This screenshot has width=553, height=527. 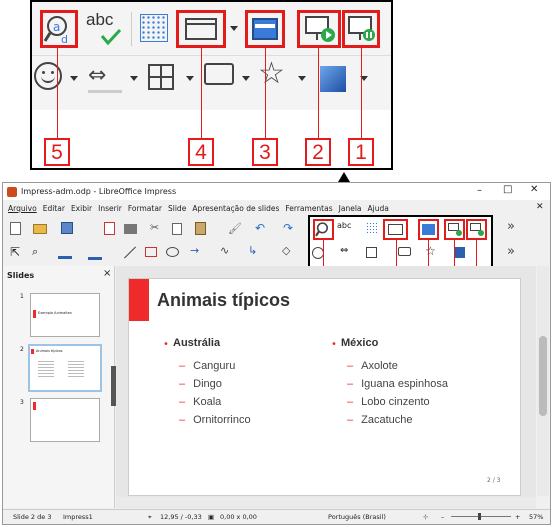 I want to click on status-language: Português (Brasil), so click(x=357, y=517).